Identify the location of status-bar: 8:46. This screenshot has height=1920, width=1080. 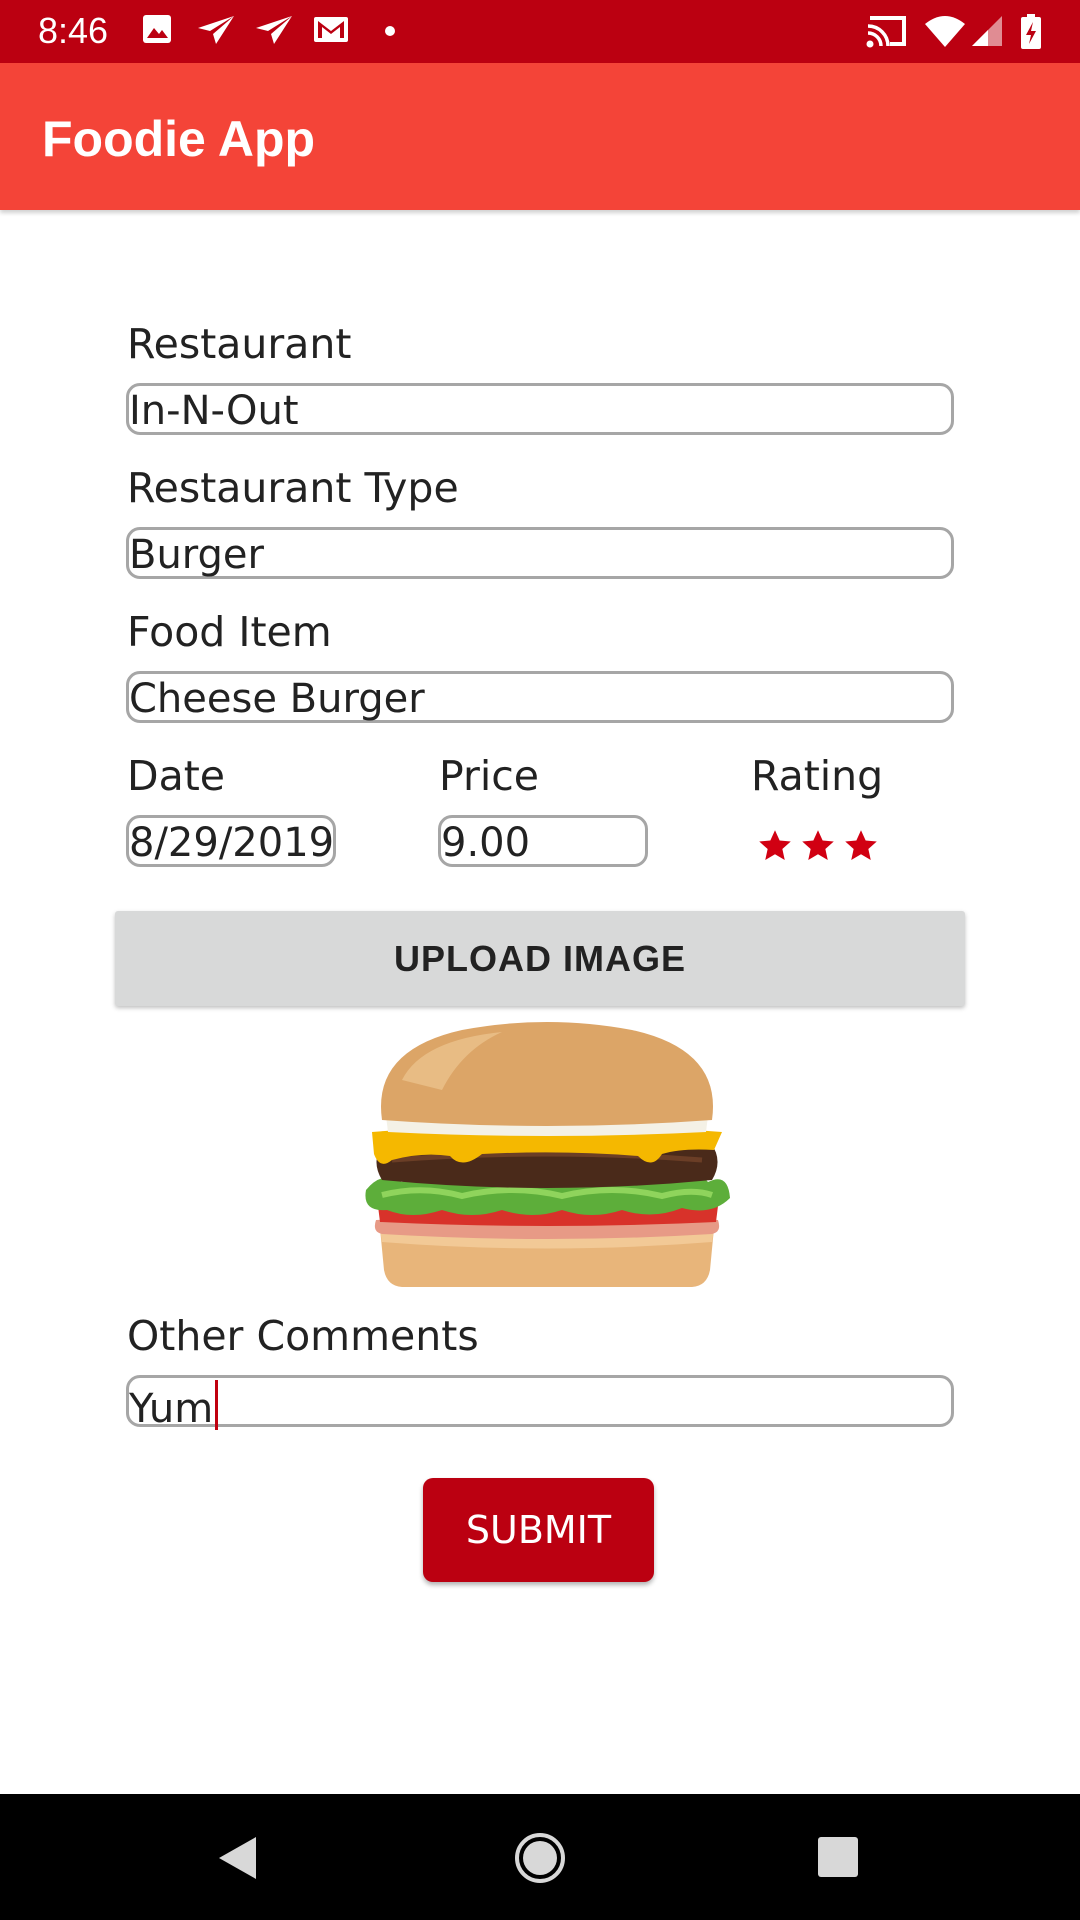
(540, 31).